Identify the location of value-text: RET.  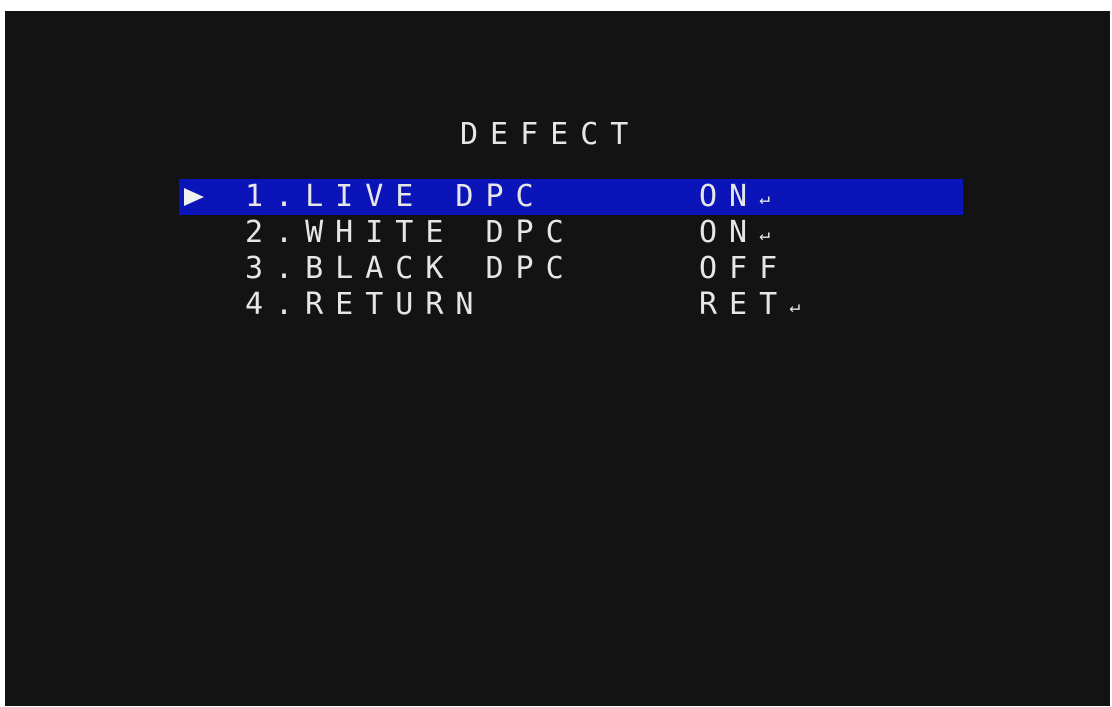
(744, 304).